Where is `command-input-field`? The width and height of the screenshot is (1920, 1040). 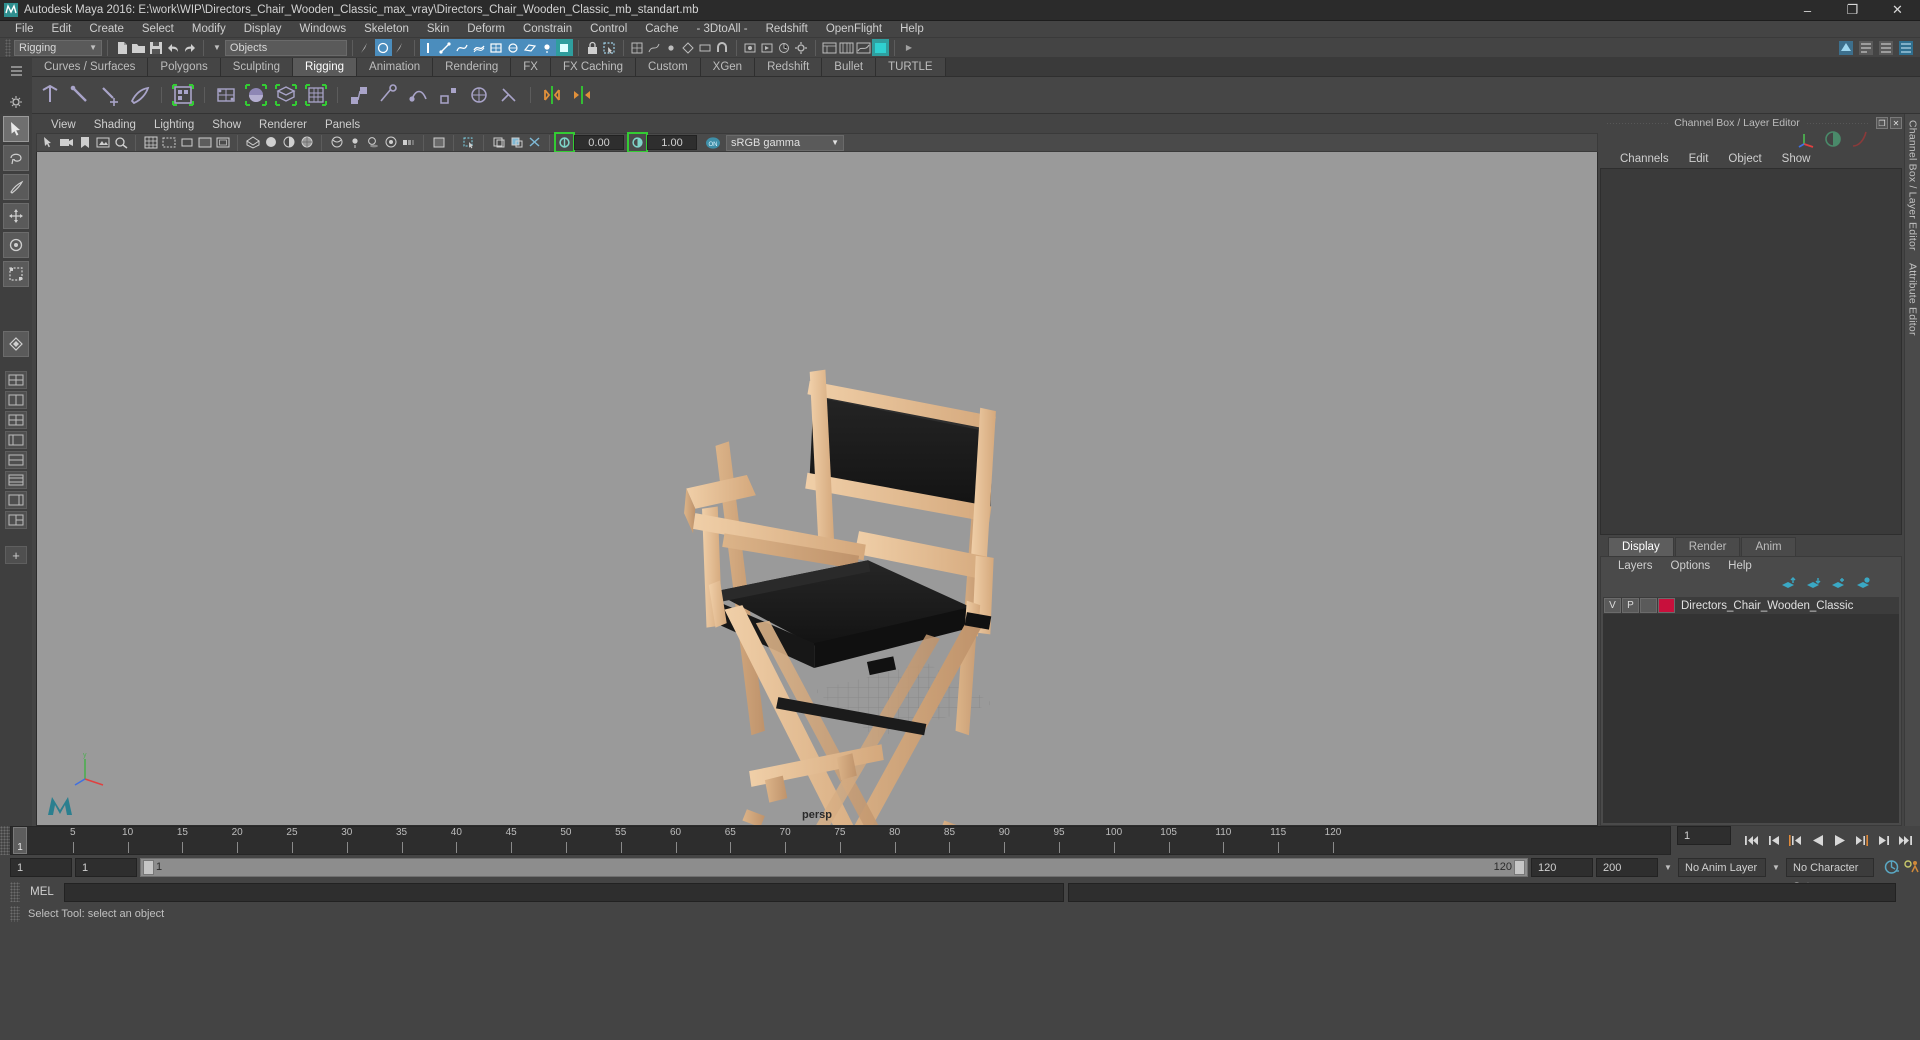 command-input-field is located at coordinates (564, 892).